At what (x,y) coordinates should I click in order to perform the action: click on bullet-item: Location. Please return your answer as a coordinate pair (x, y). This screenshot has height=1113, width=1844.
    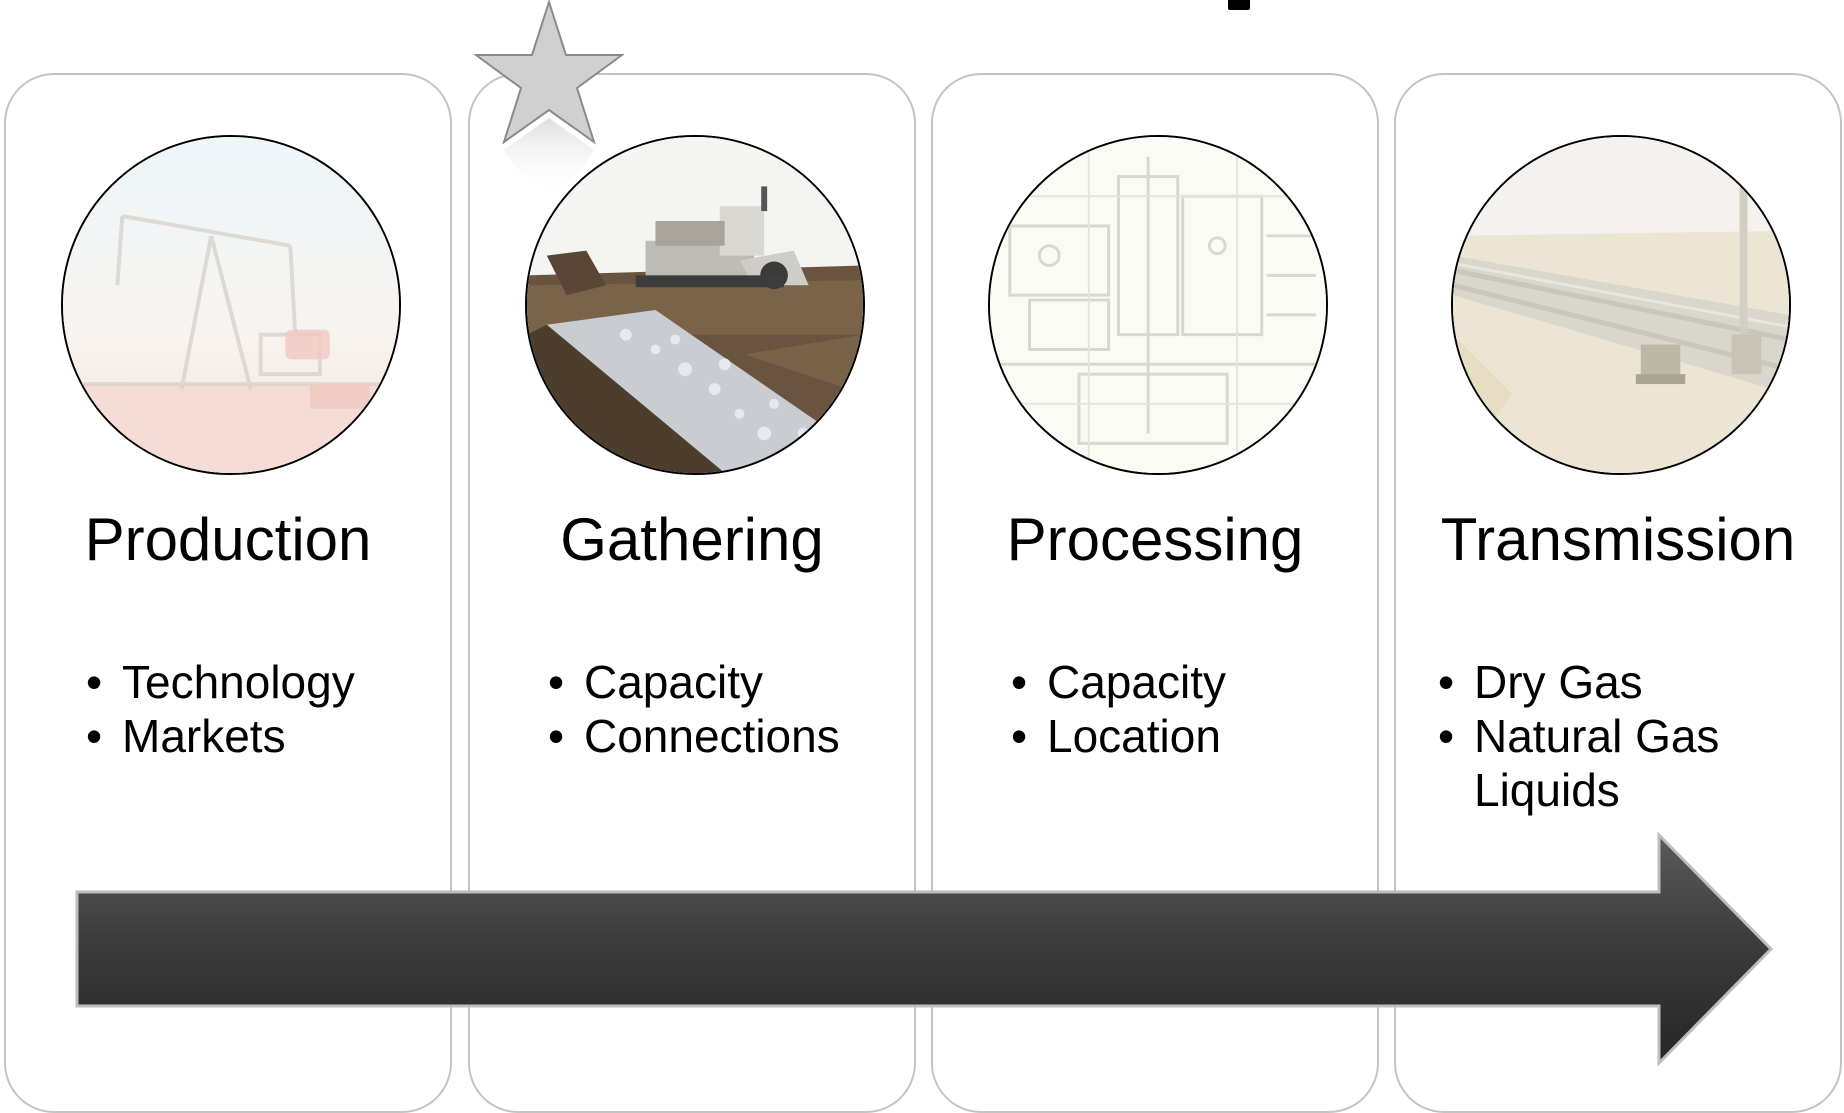
    Looking at the image, I should click on (1118, 736).